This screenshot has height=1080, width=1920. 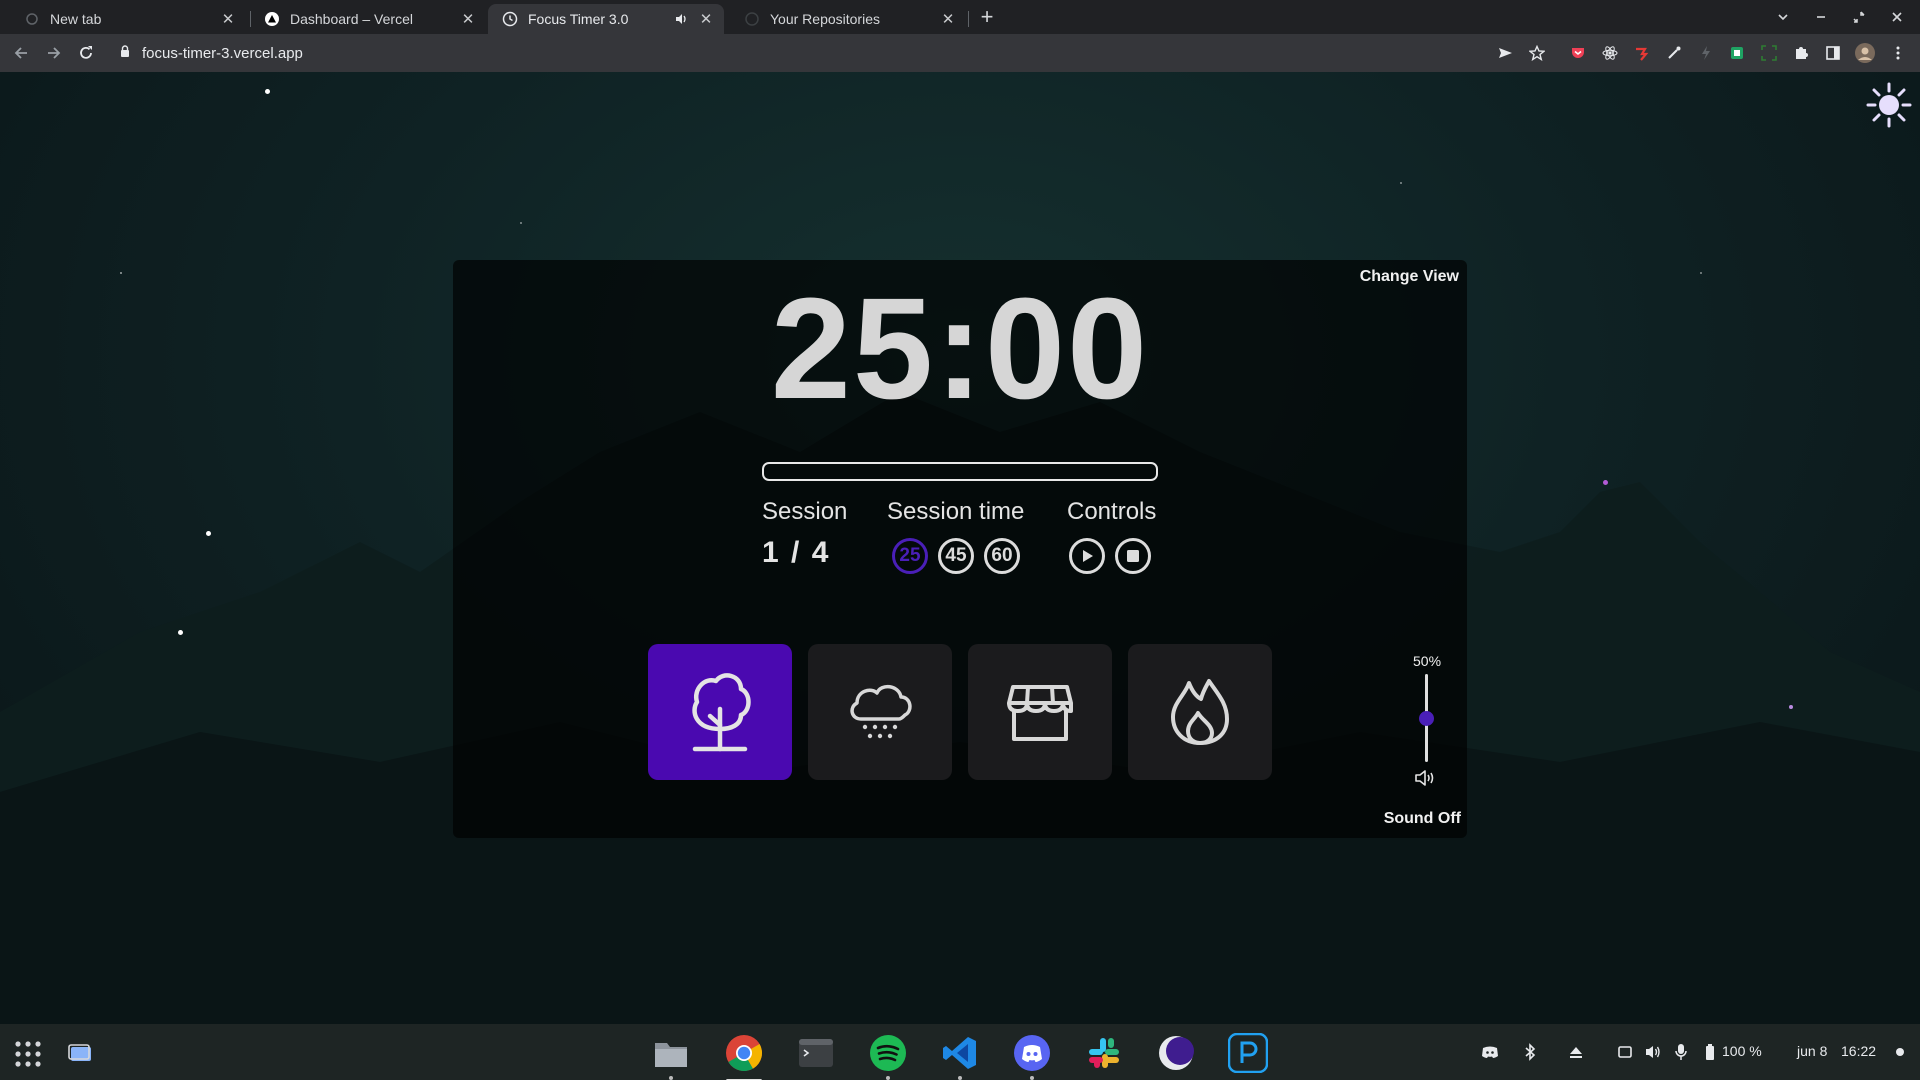 What do you see at coordinates (987, 16) in the screenshot?
I see `new-tab-button: +` at bounding box center [987, 16].